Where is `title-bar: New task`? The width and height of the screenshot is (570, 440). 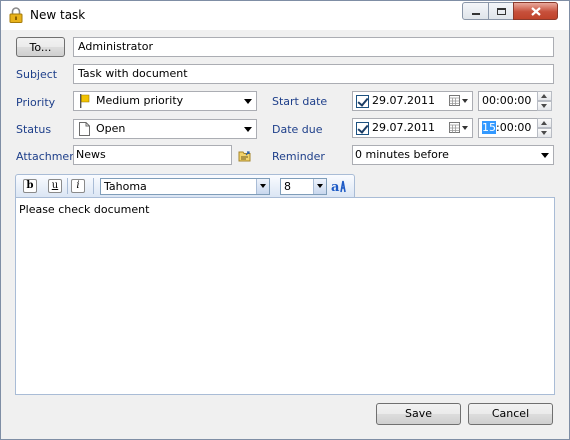
title-bar: New task is located at coordinates (285, 15).